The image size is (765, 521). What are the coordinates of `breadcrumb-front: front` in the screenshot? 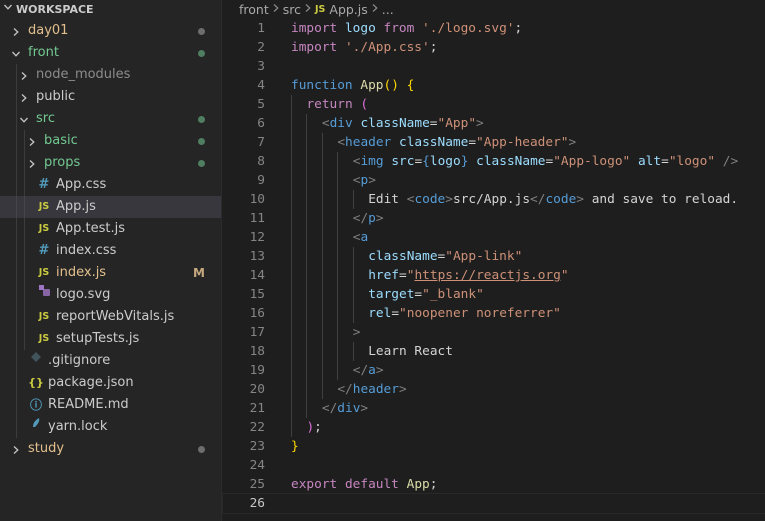 It's located at (254, 9).